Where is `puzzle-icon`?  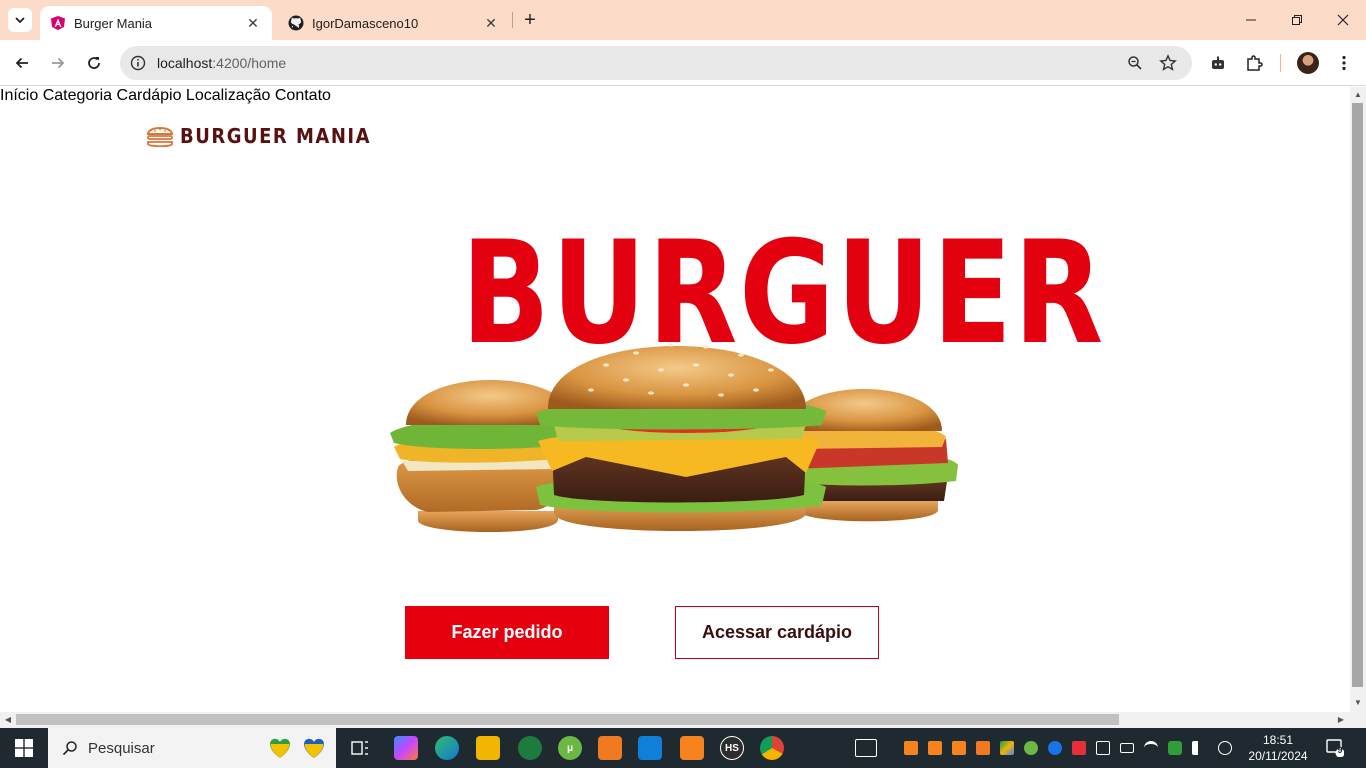 puzzle-icon is located at coordinates (1255, 63).